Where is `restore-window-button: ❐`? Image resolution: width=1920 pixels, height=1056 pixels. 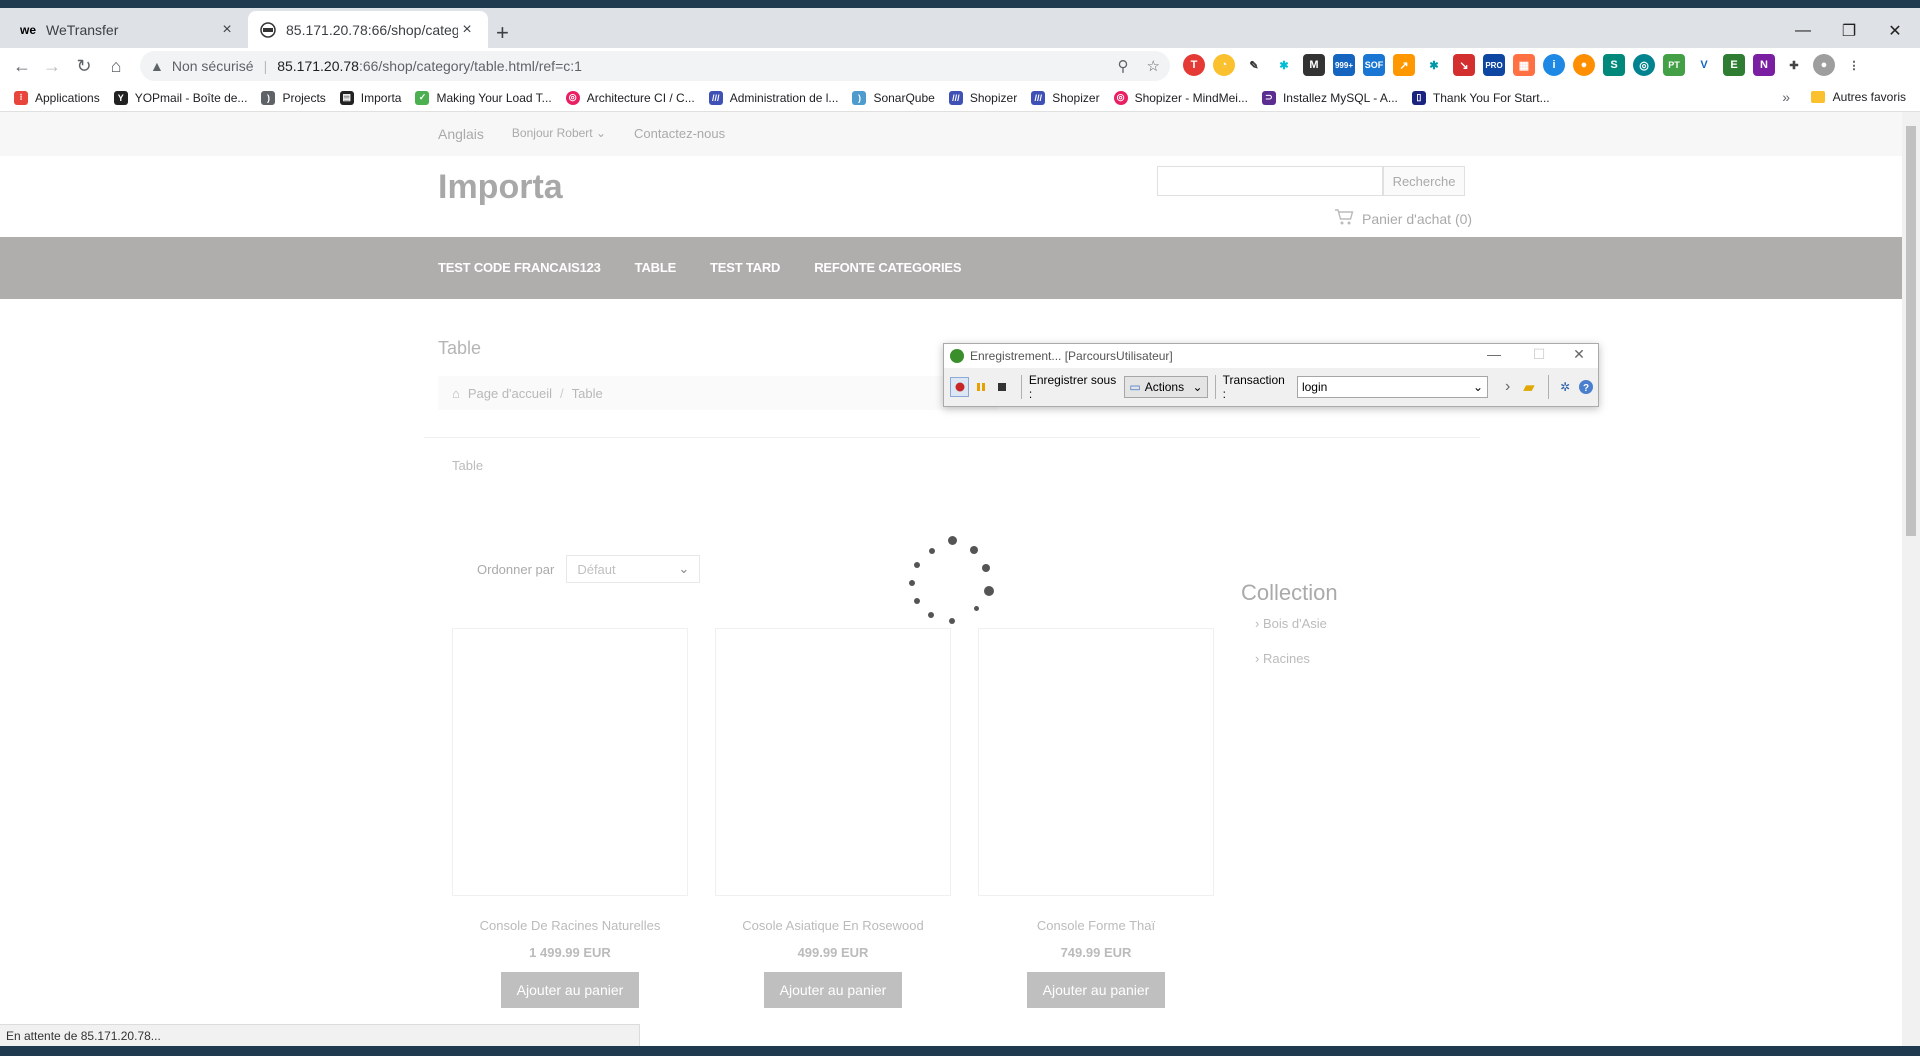
restore-window-button: ❐ is located at coordinates (1849, 31).